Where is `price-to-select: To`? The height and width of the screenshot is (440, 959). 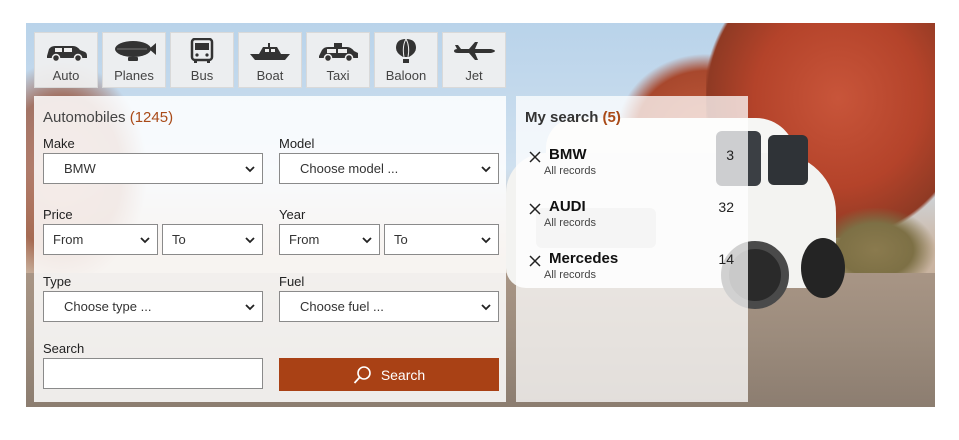 price-to-select: To is located at coordinates (212, 239).